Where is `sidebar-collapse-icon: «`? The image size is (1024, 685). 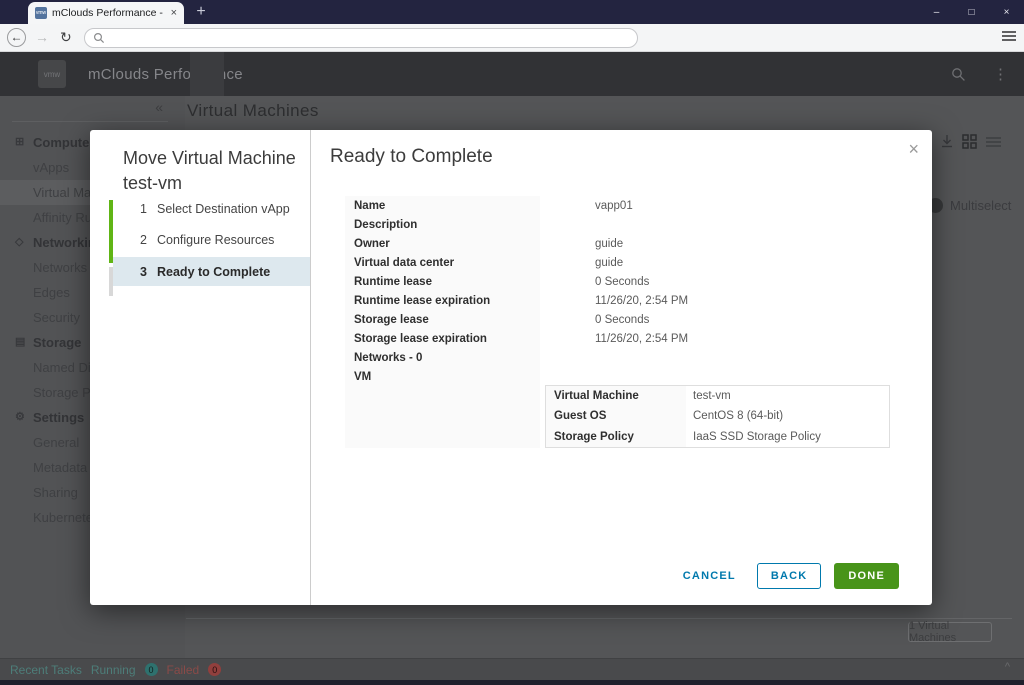 sidebar-collapse-icon: « is located at coordinates (159, 107).